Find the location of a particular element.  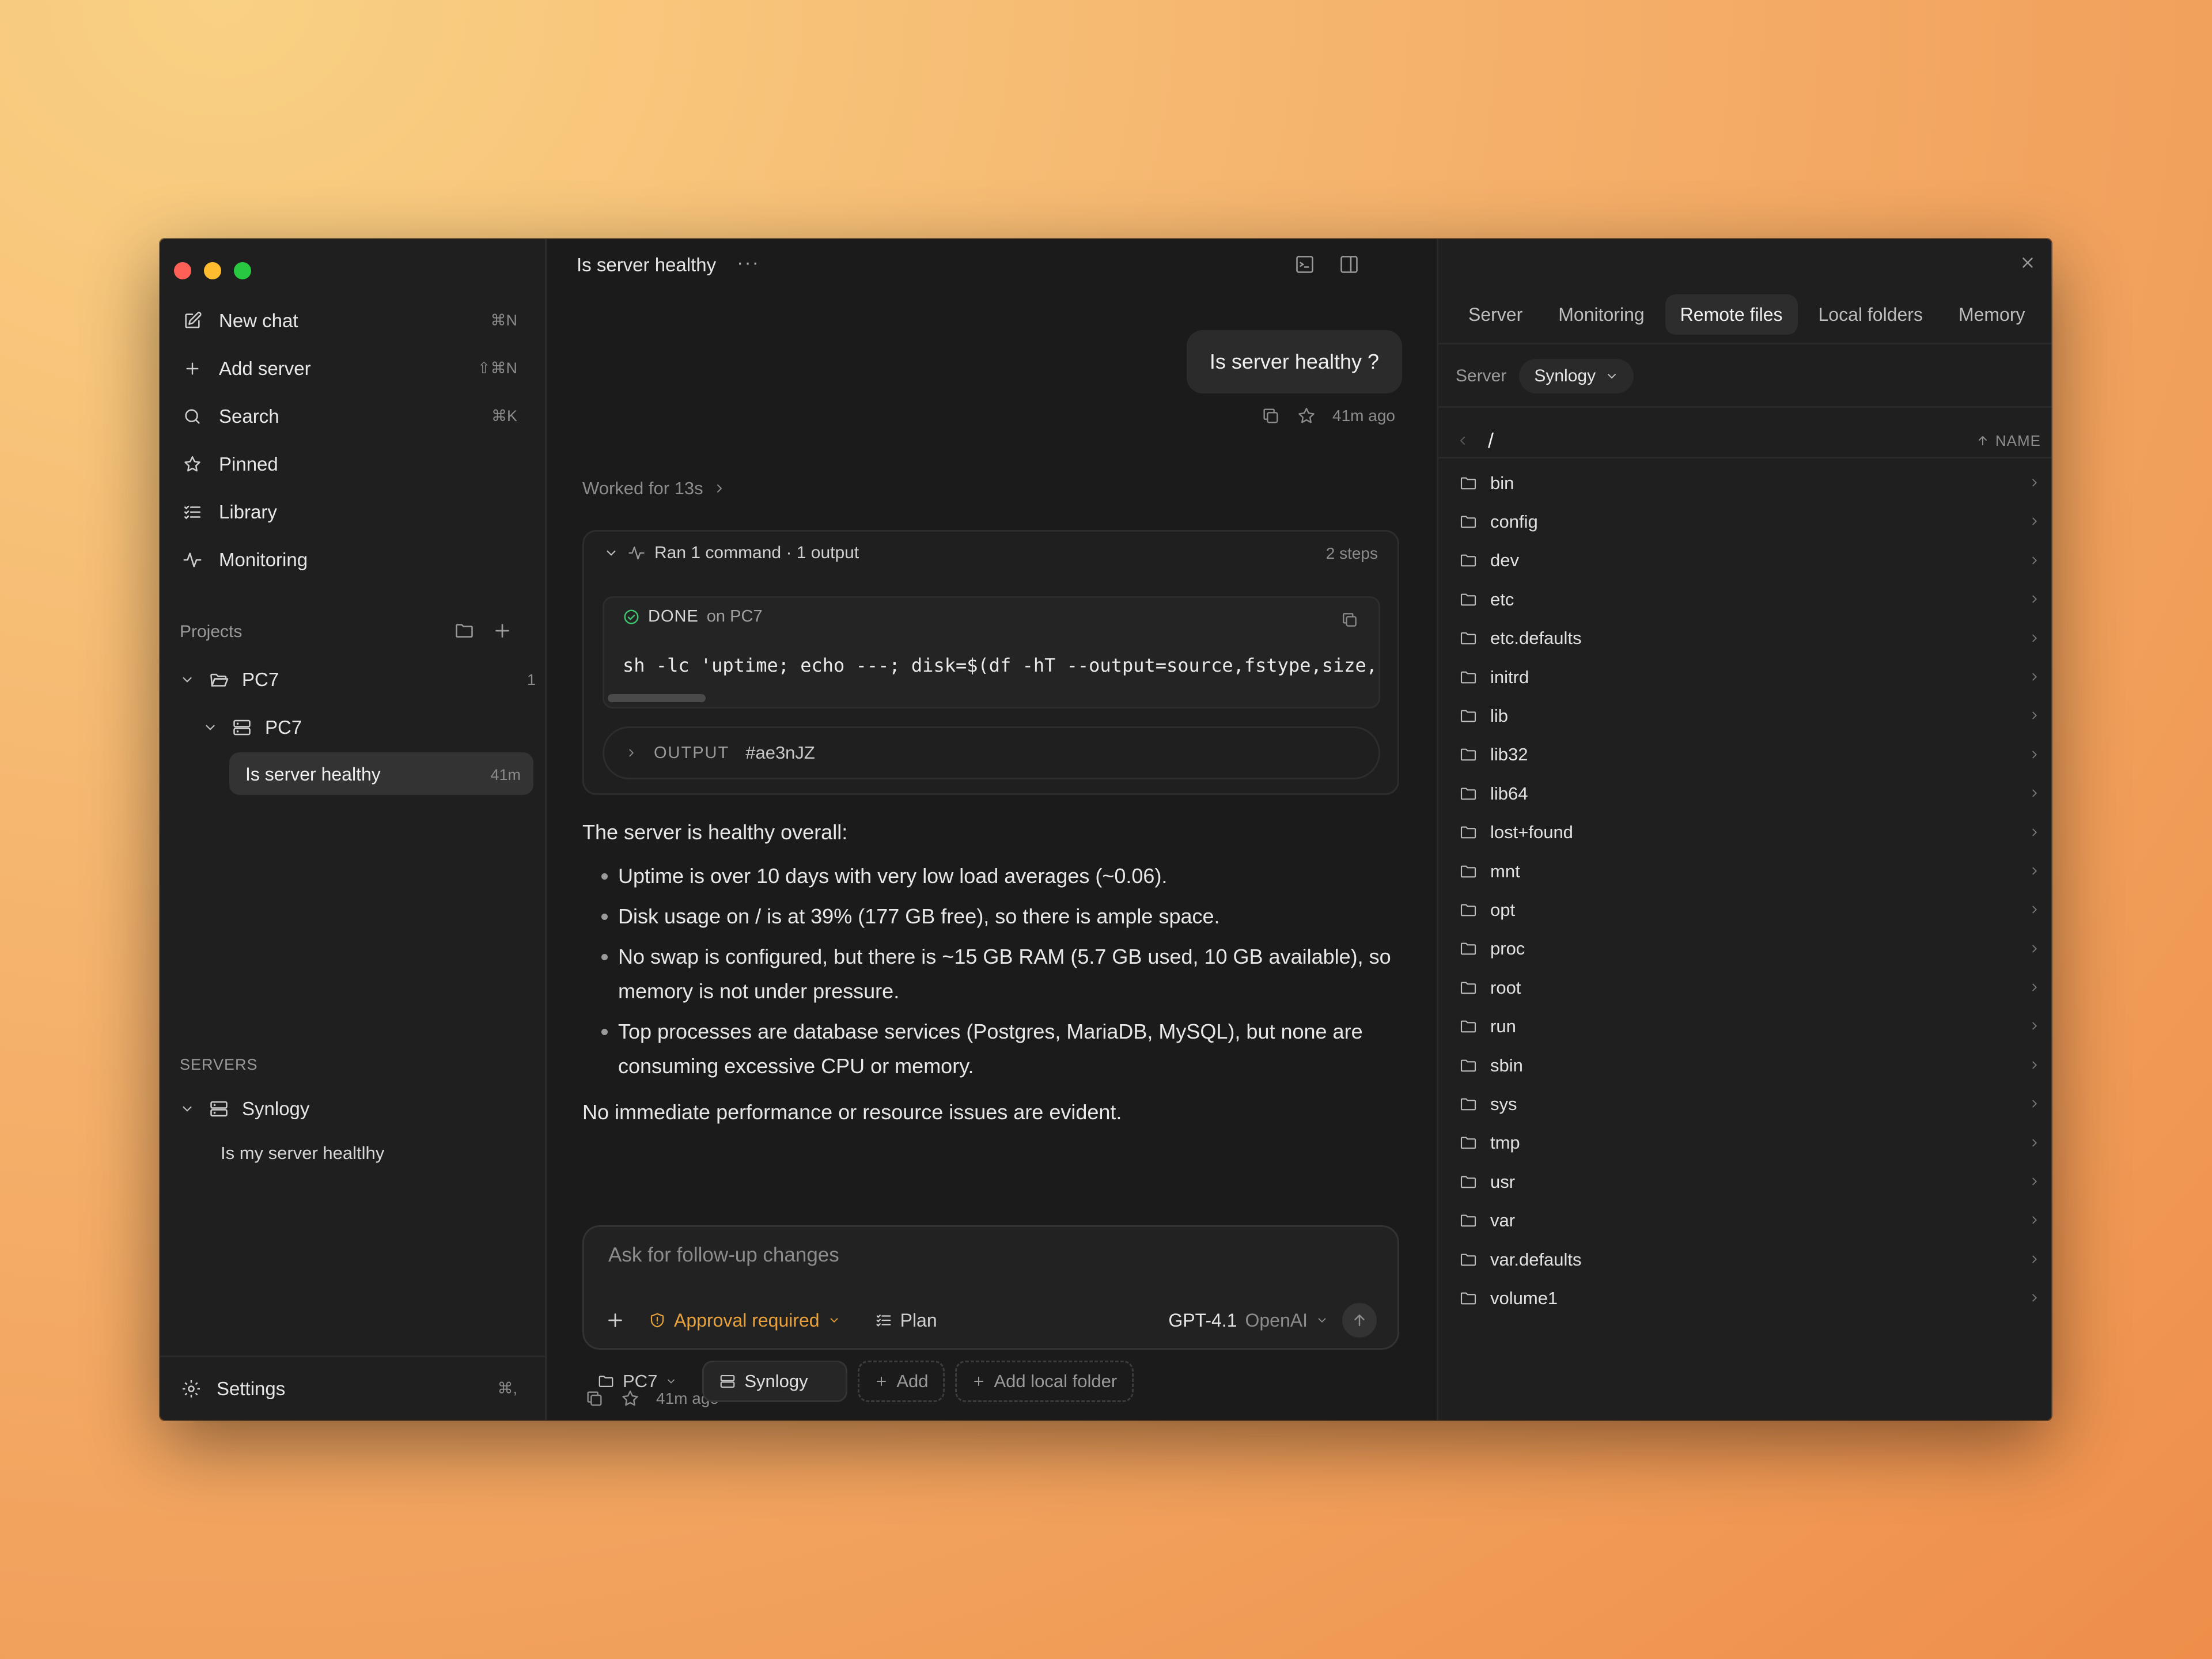

copy-icon is located at coordinates (1271, 416).